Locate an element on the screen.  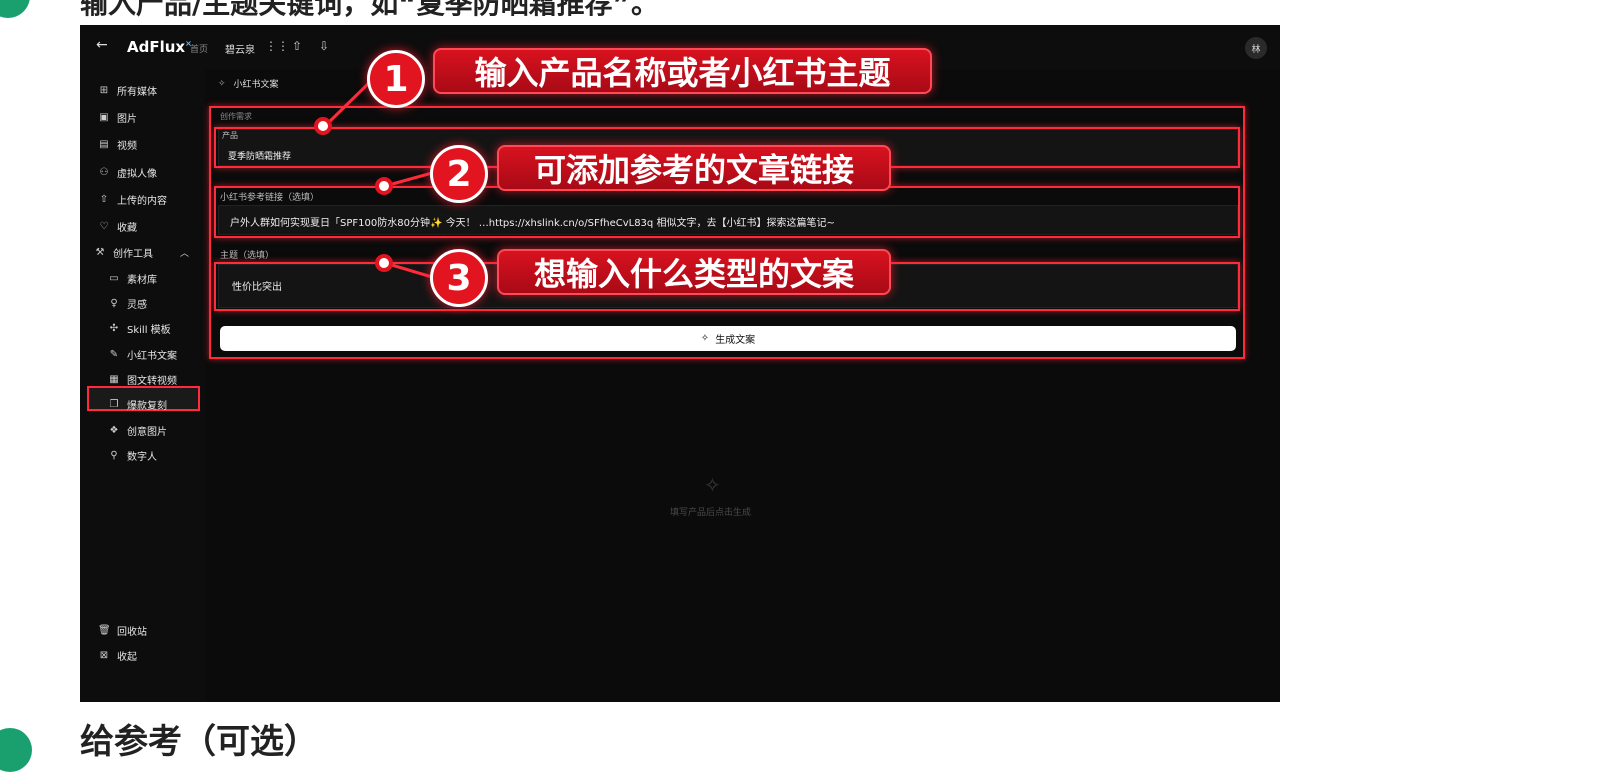
callout-number-1: 1 is located at coordinates (396, 79).